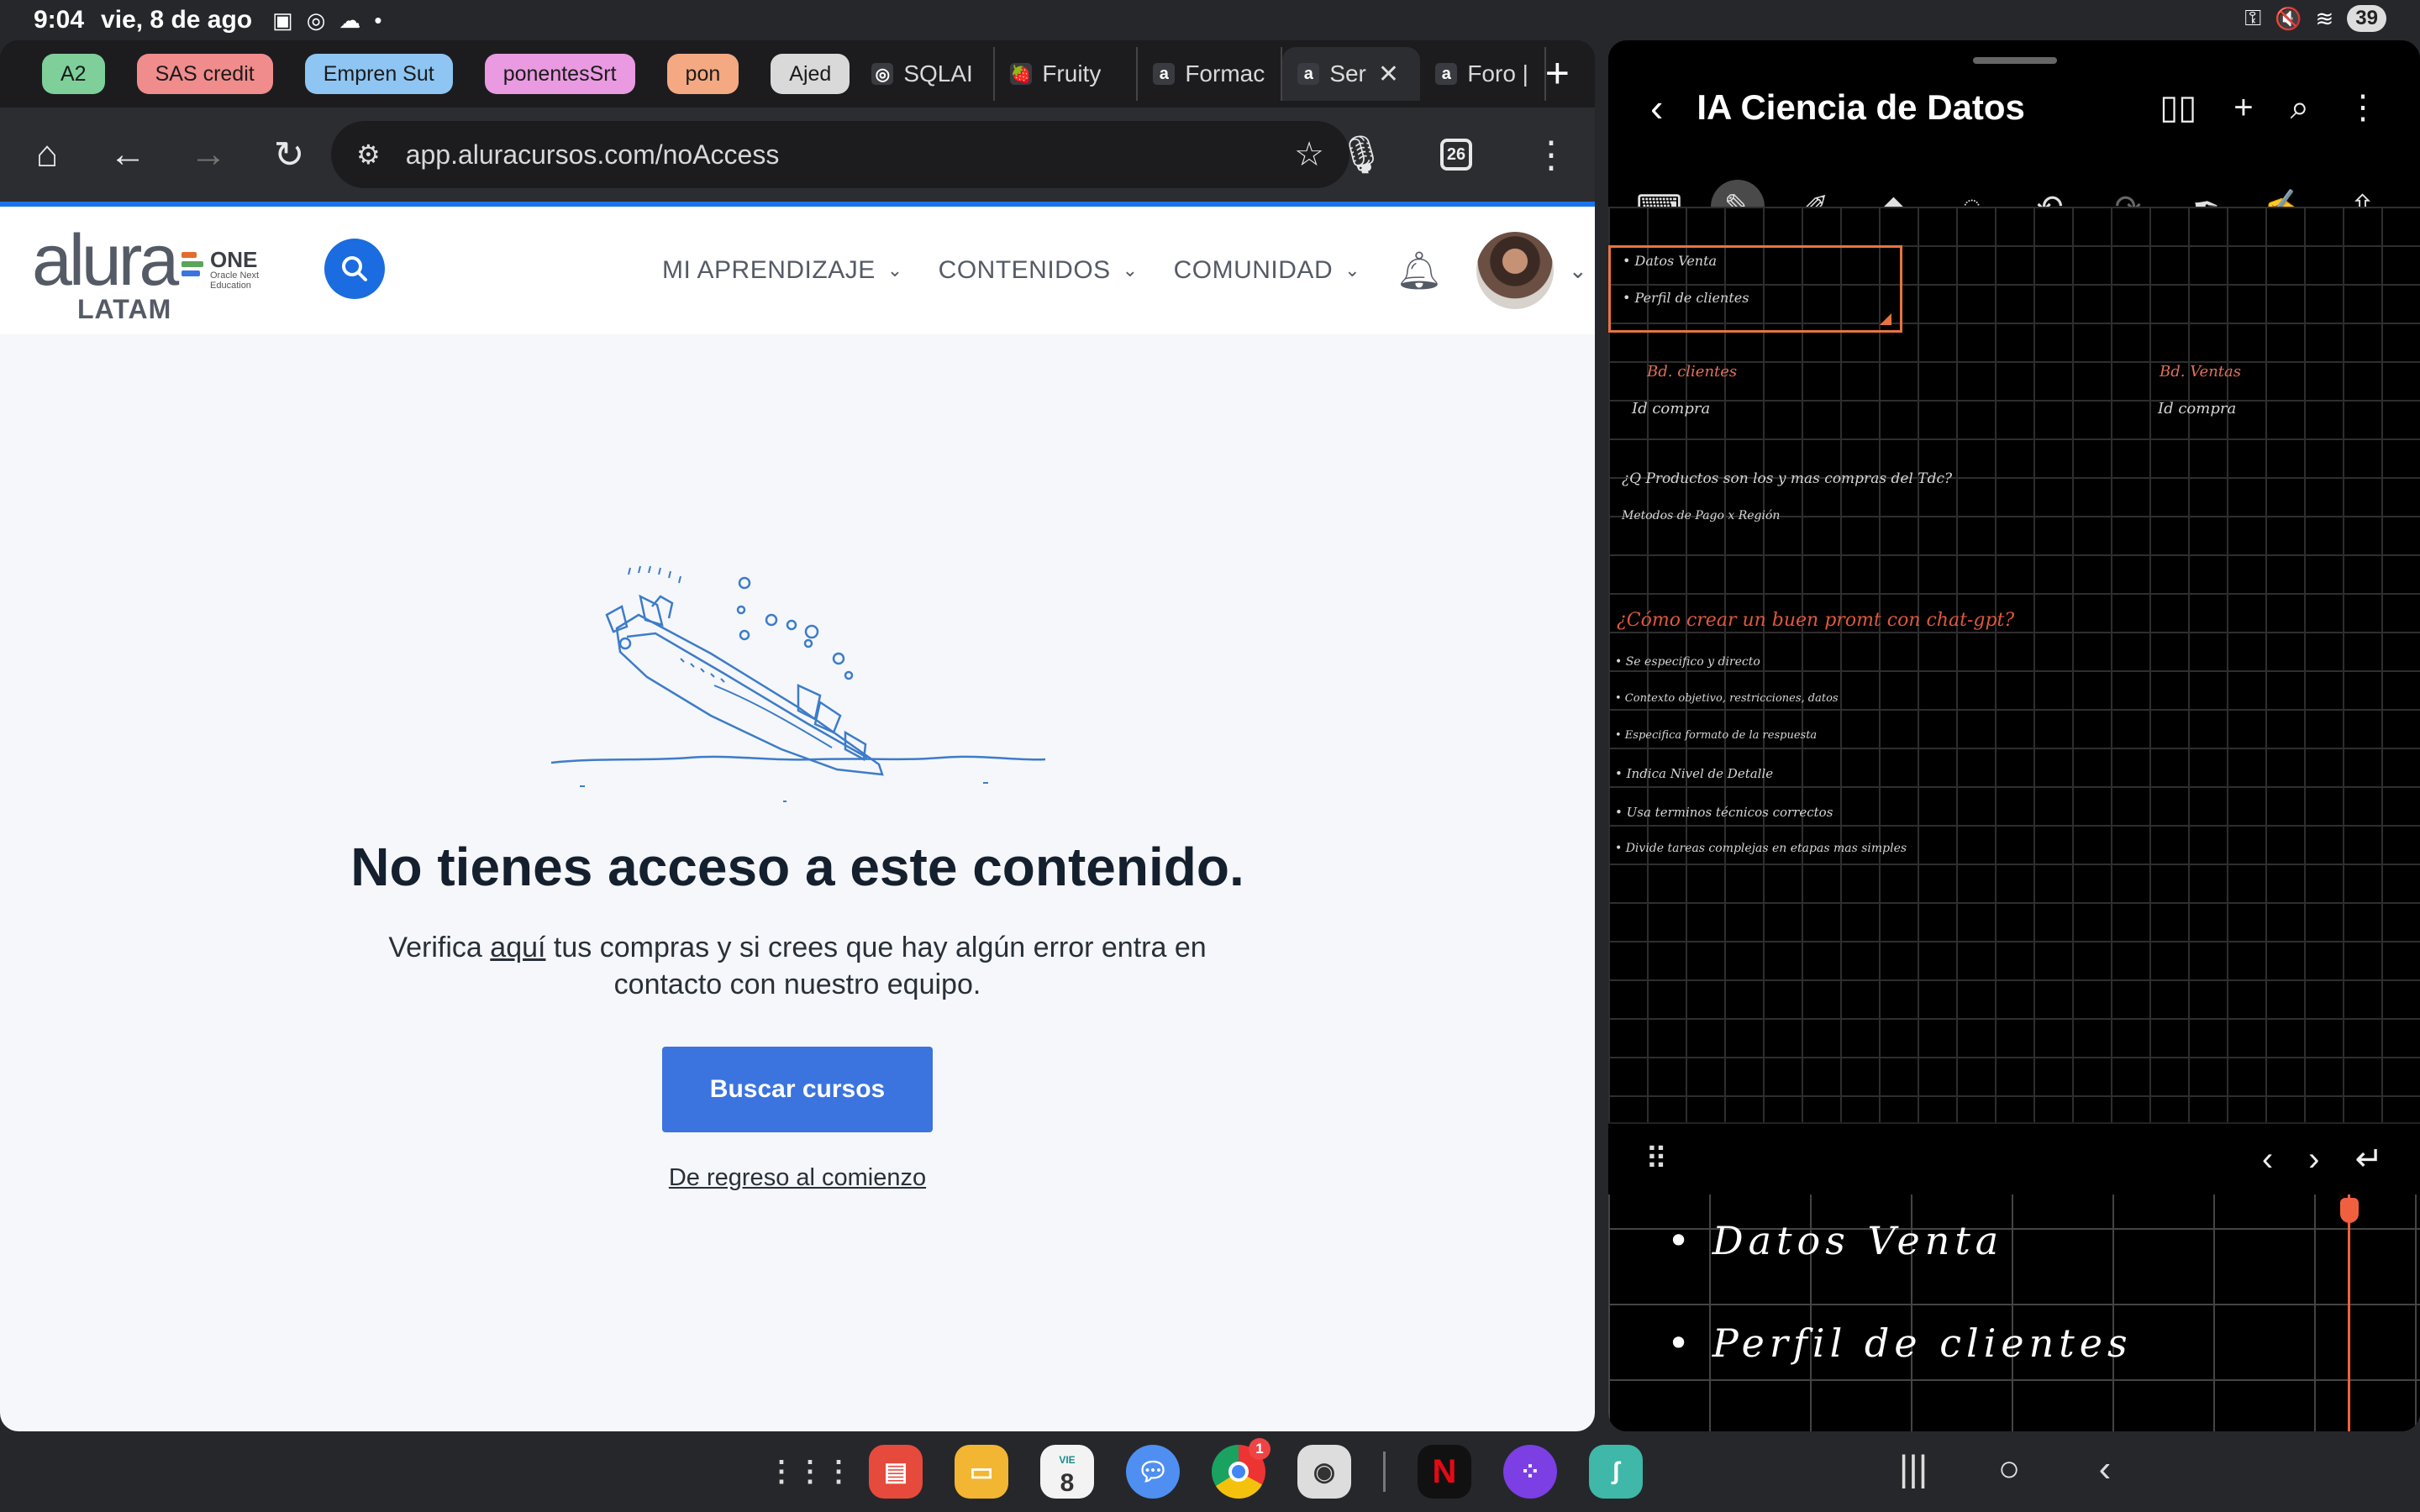 This screenshot has width=2420, height=1512. Describe the element at coordinates (2253, 17) in the screenshot. I see `key-icon: ⚿` at that location.